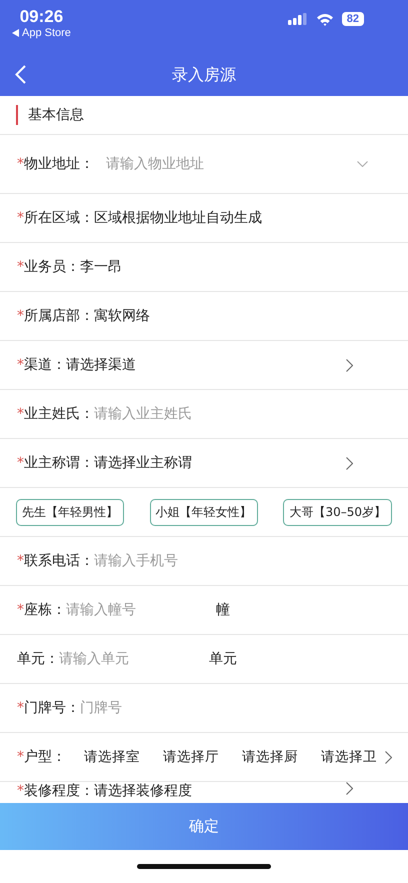 This screenshot has width=408, height=883. I want to click on title-option: 大哥【30–50岁】, so click(337, 512).